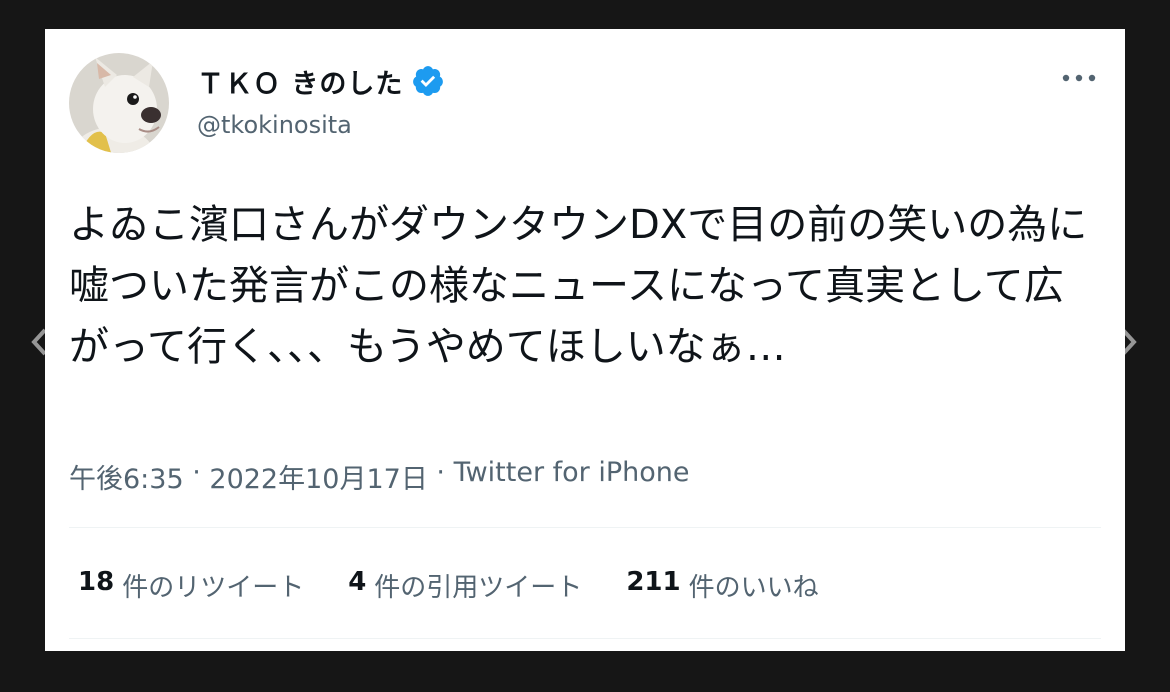 The width and height of the screenshot is (1170, 692). Describe the element at coordinates (478, 588) in the screenshot. I see `quotes-label: 件の引用ツイート` at that location.